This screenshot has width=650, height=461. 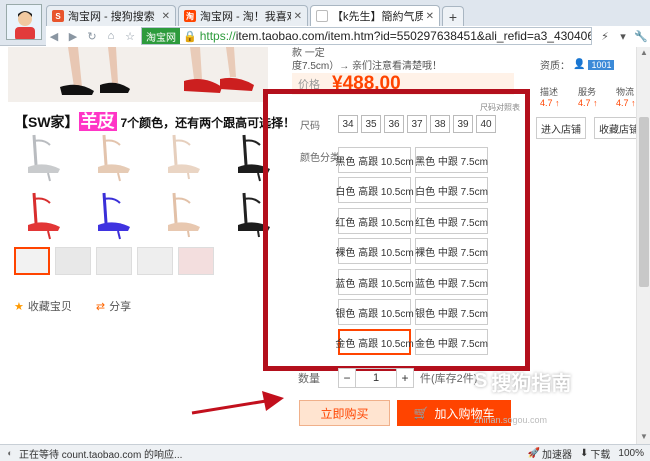 I want to click on sandal-image-nude, so click(x=111, y=157).